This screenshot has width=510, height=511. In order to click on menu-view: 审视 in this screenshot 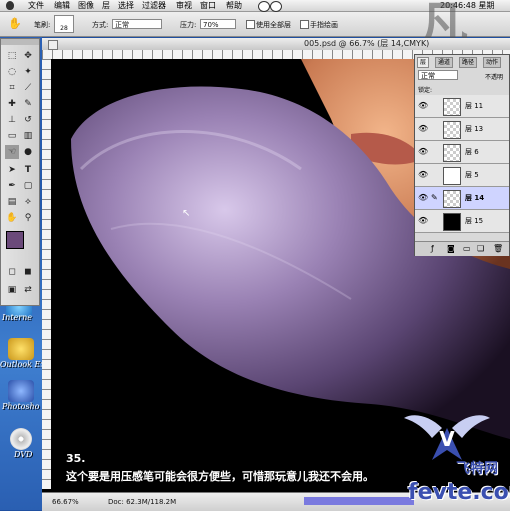, I will do `click(184, 5)`.